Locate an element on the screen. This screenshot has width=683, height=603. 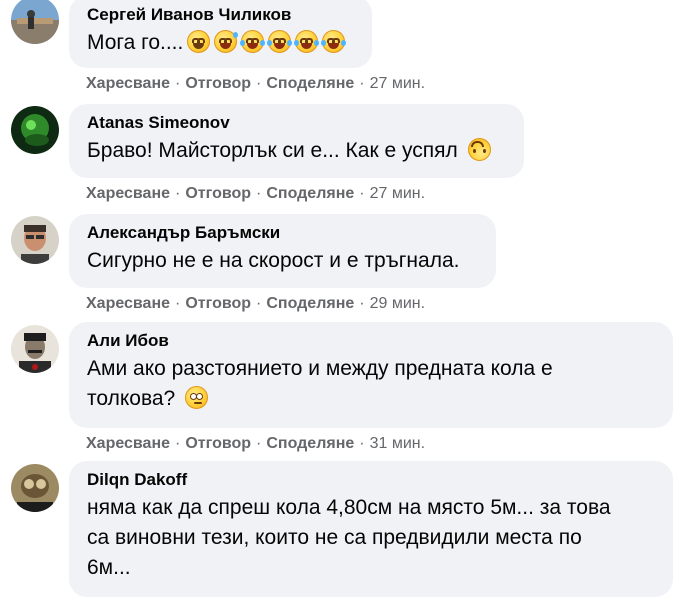
comment-actions: Харесване · Отговор · Споделяне · 31 мин. is located at coordinates (255, 444).